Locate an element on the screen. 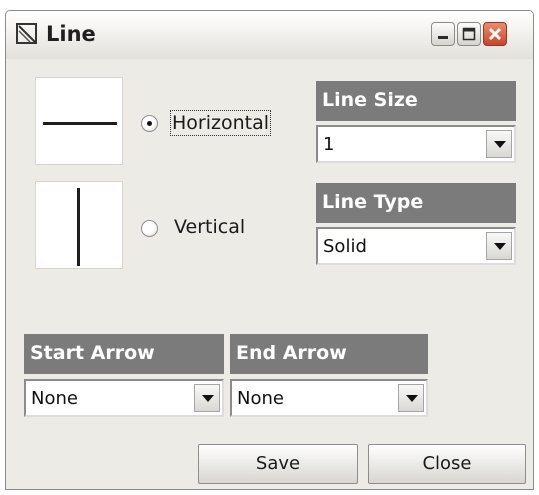  maximize-icon is located at coordinates (469, 34).